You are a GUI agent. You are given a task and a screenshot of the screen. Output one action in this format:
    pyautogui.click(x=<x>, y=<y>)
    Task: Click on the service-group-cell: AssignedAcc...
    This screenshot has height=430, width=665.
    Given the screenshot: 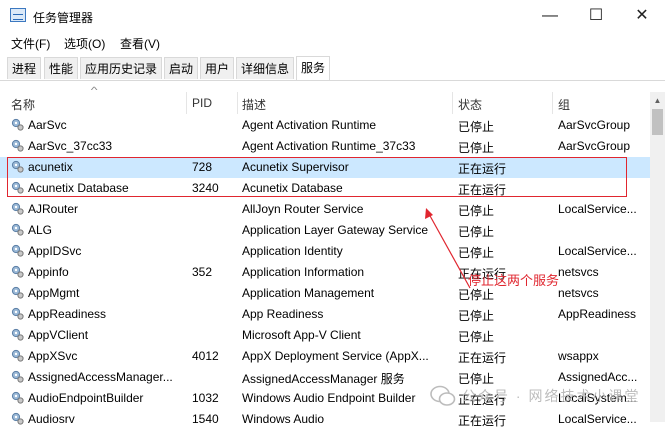 What is the action you would take?
    pyautogui.click(x=598, y=377)
    